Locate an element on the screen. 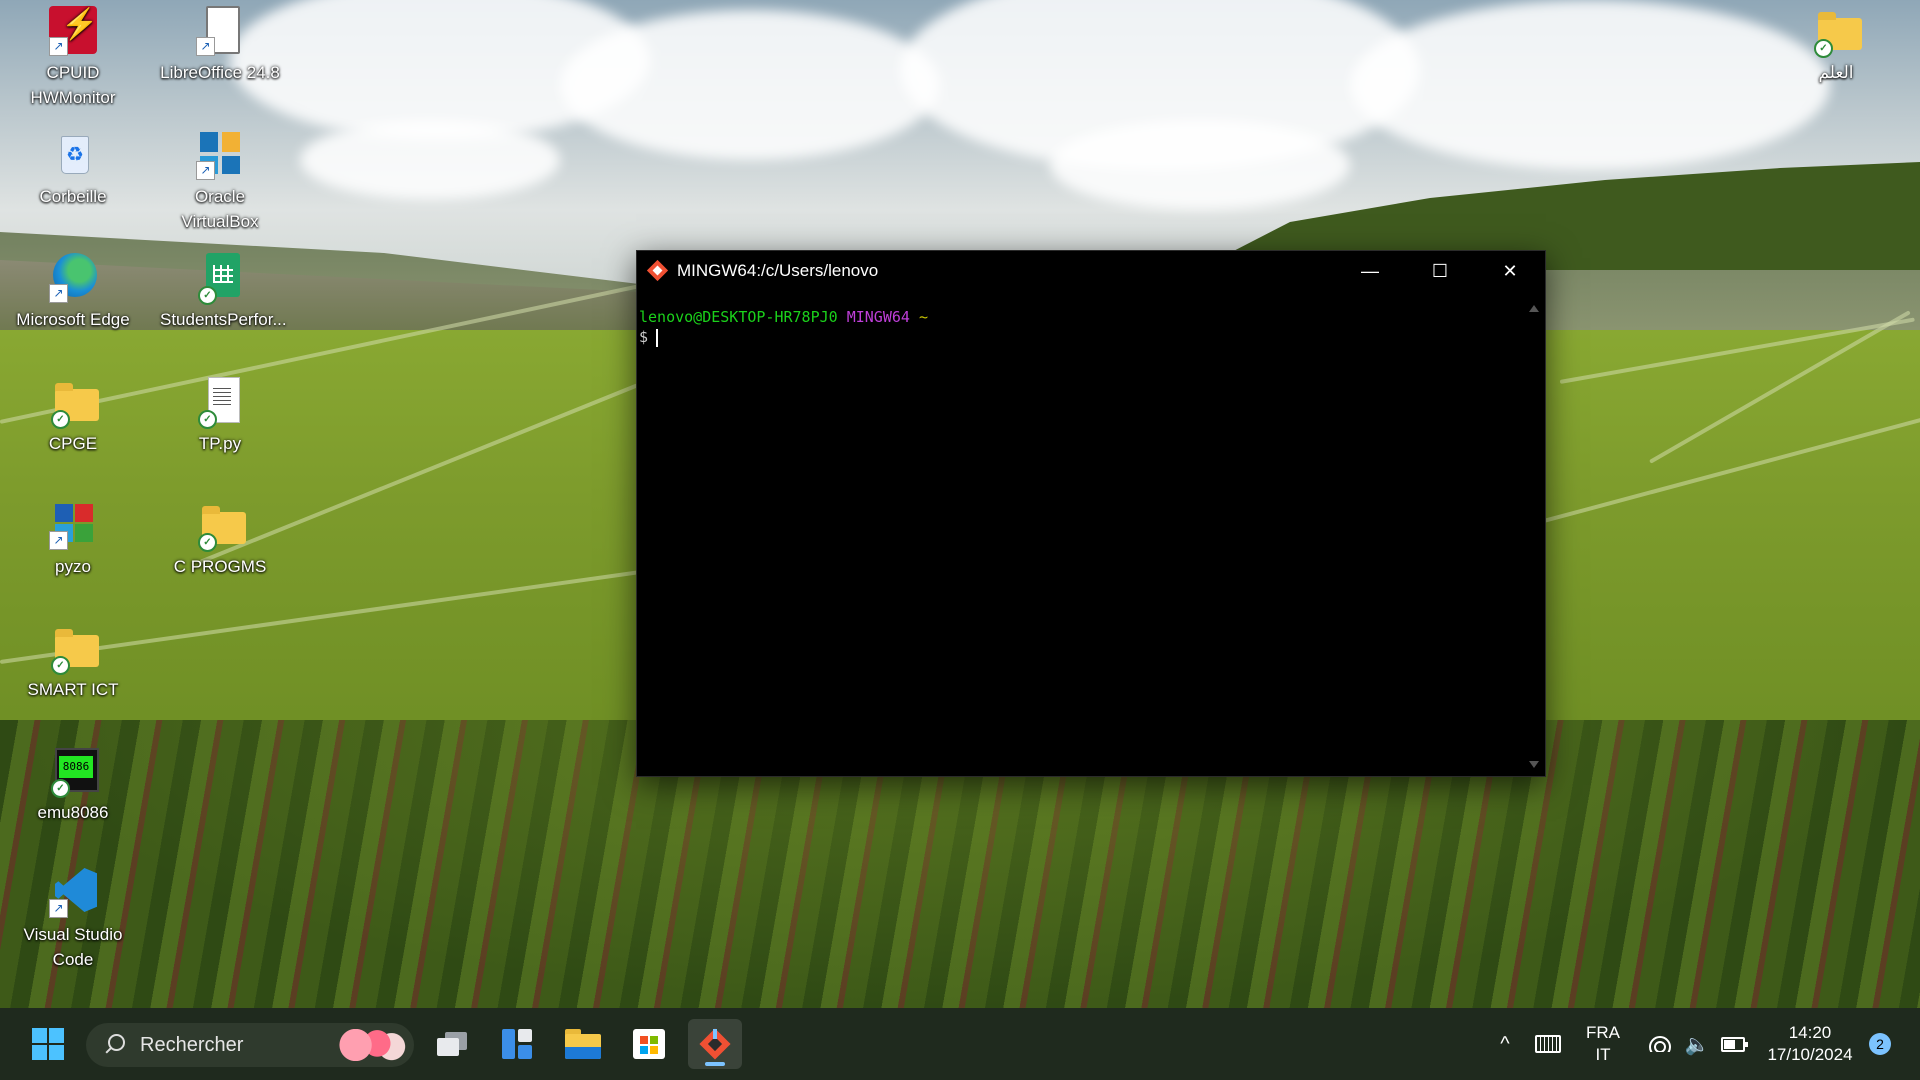  desktop-icon-pyzo: ↗ pyzo is located at coordinates (73, 539).